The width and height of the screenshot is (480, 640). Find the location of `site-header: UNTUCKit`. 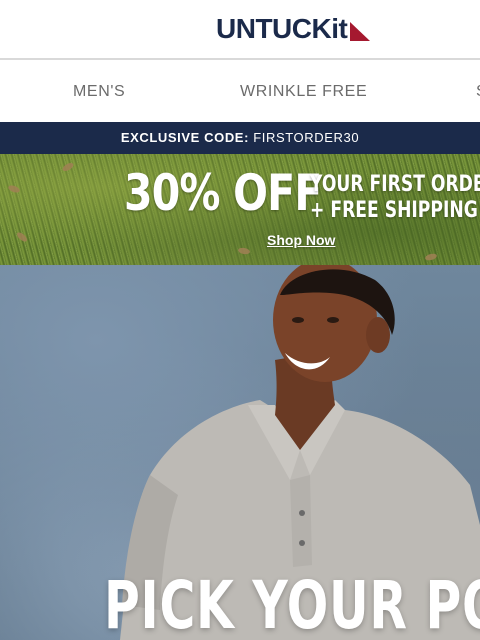

site-header: UNTUCKit is located at coordinates (240, 30).